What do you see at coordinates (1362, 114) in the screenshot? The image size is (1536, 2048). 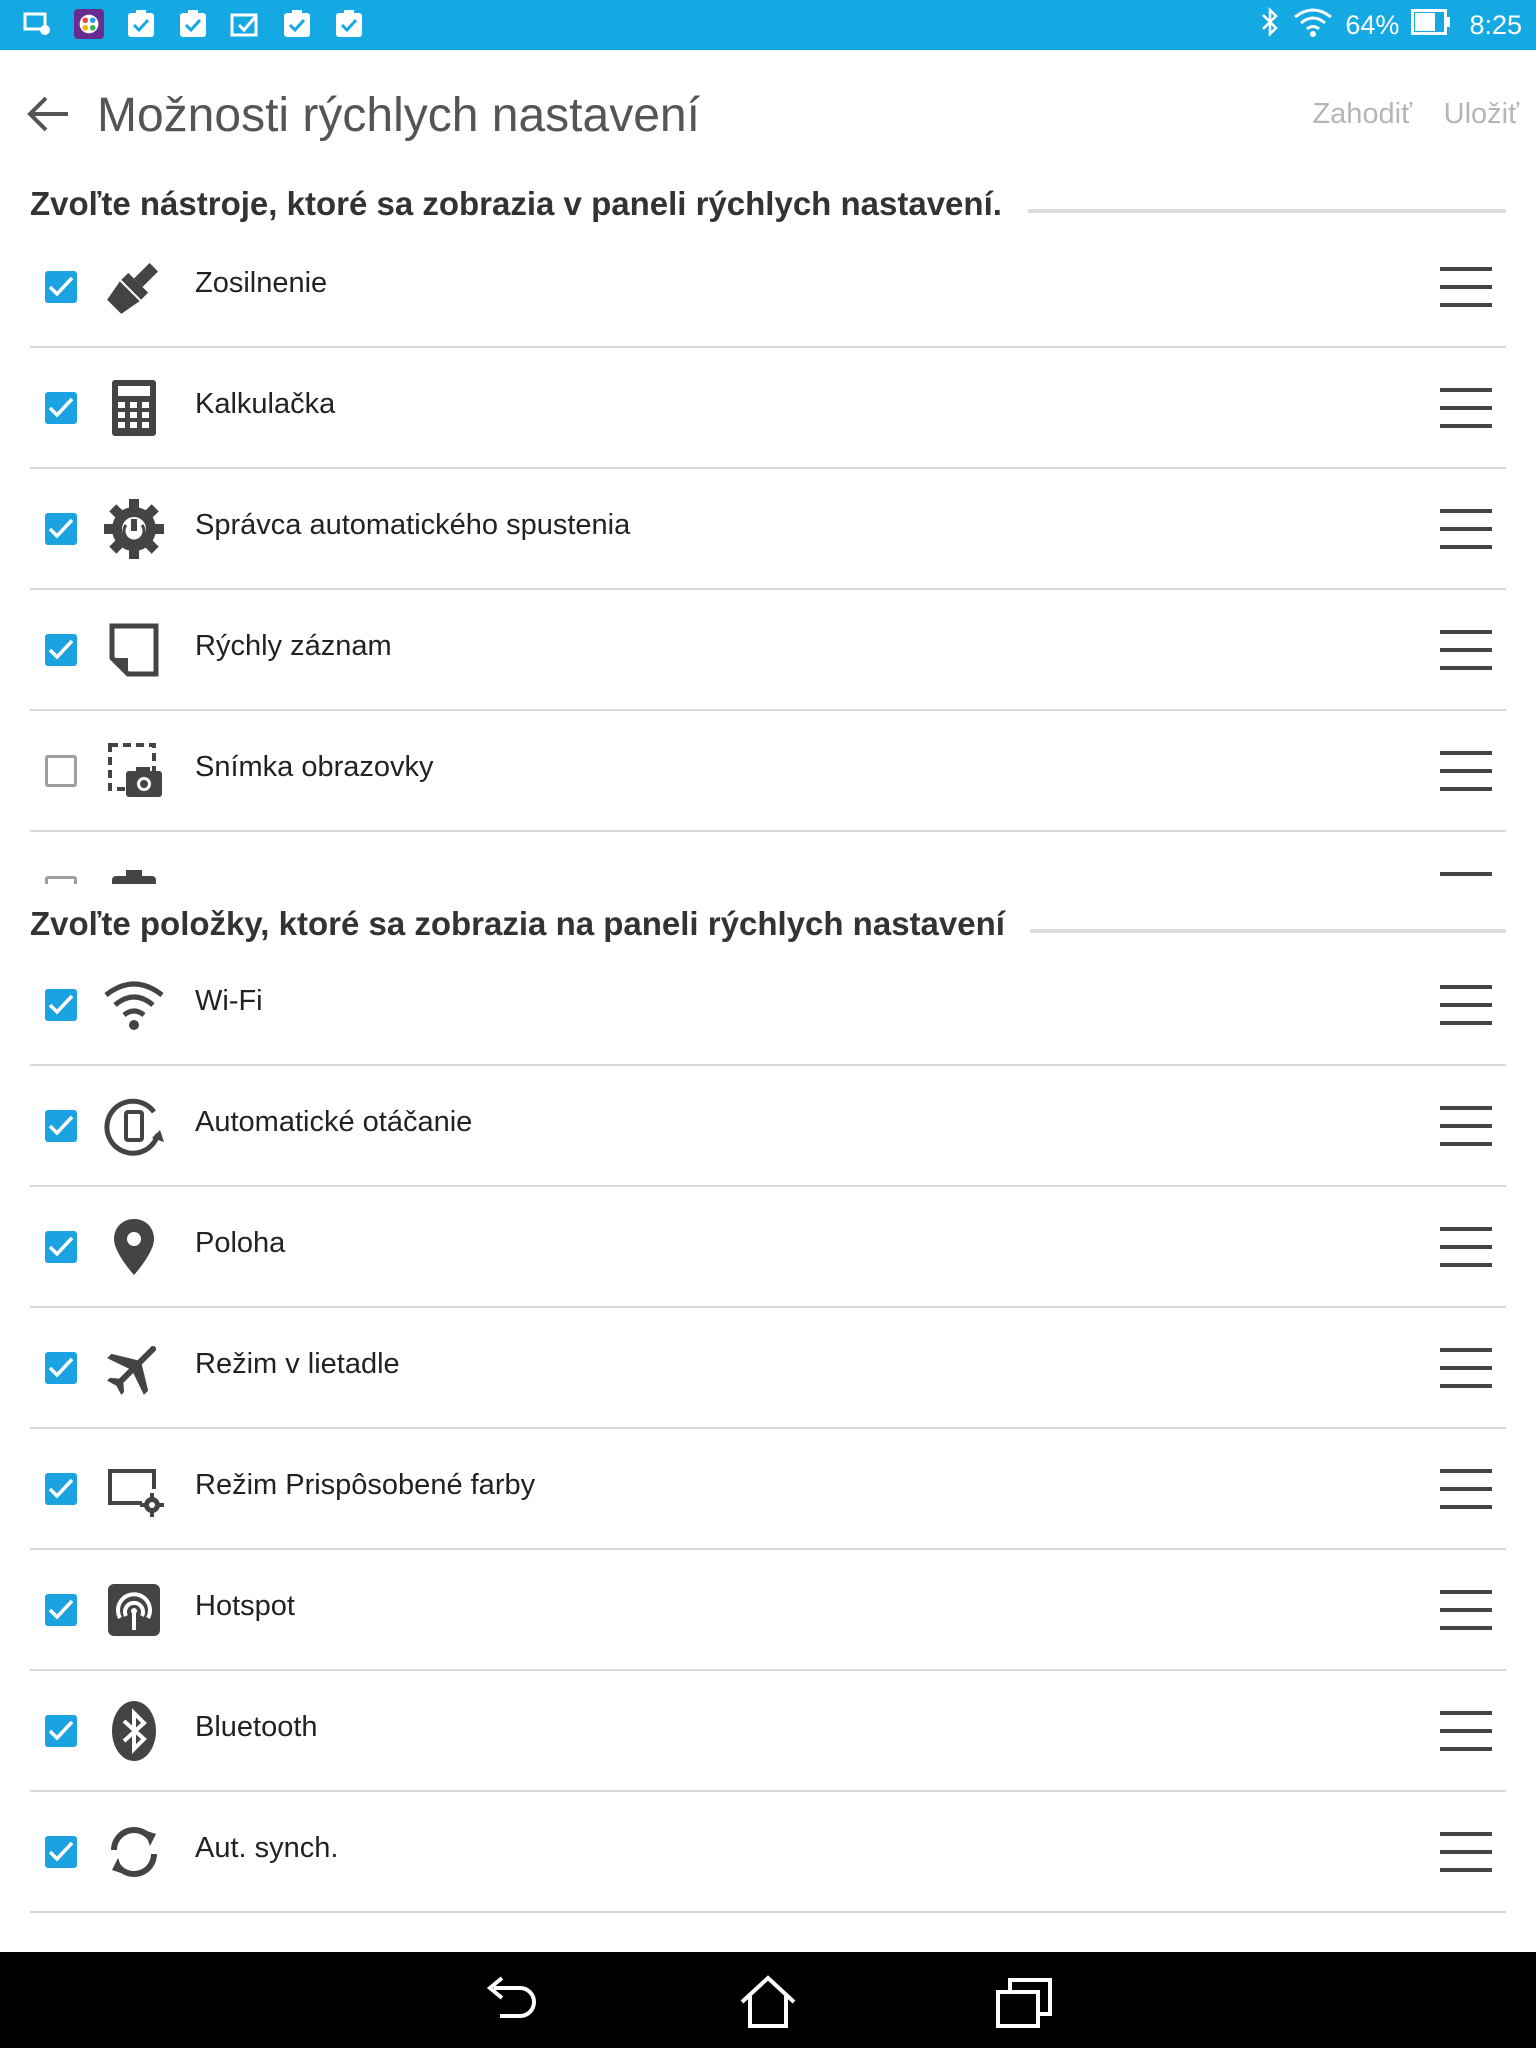 I see `discard-button: Zahodiť` at bounding box center [1362, 114].